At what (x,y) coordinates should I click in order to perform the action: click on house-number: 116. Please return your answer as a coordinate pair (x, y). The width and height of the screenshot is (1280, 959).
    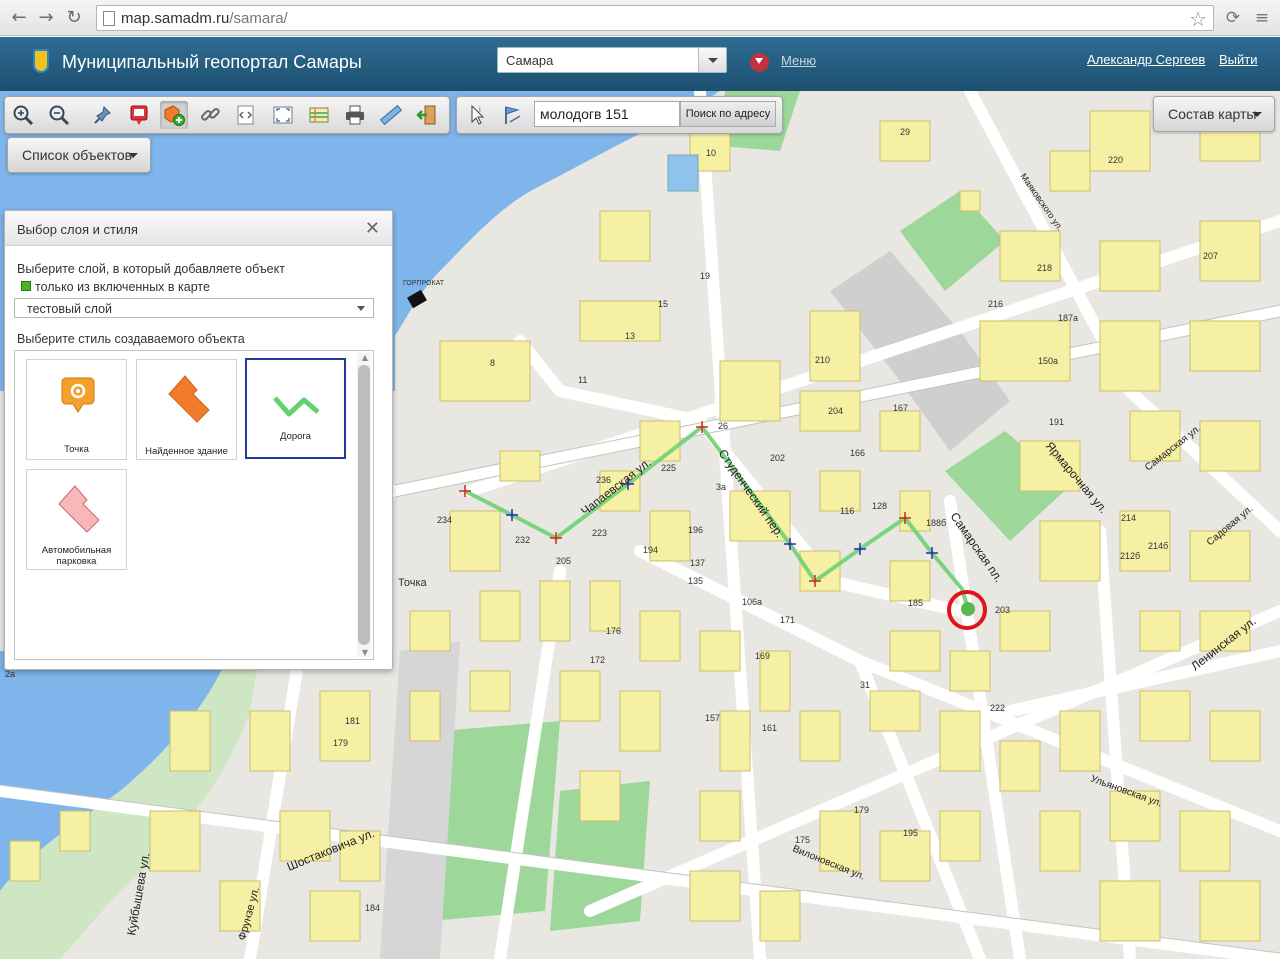
    Looking at the image, I should click on (847, 511).